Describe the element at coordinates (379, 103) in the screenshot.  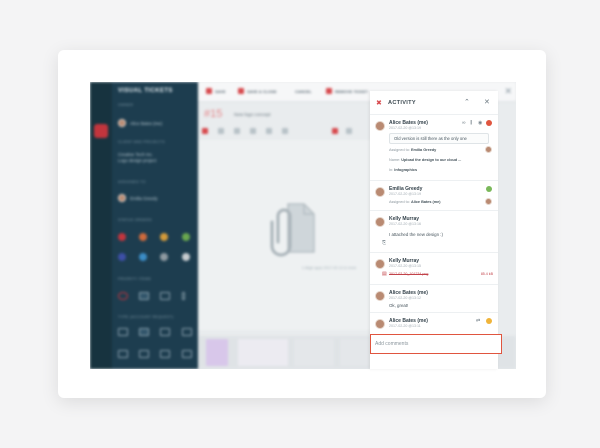
I see `pin-icon: ✖` at that location.